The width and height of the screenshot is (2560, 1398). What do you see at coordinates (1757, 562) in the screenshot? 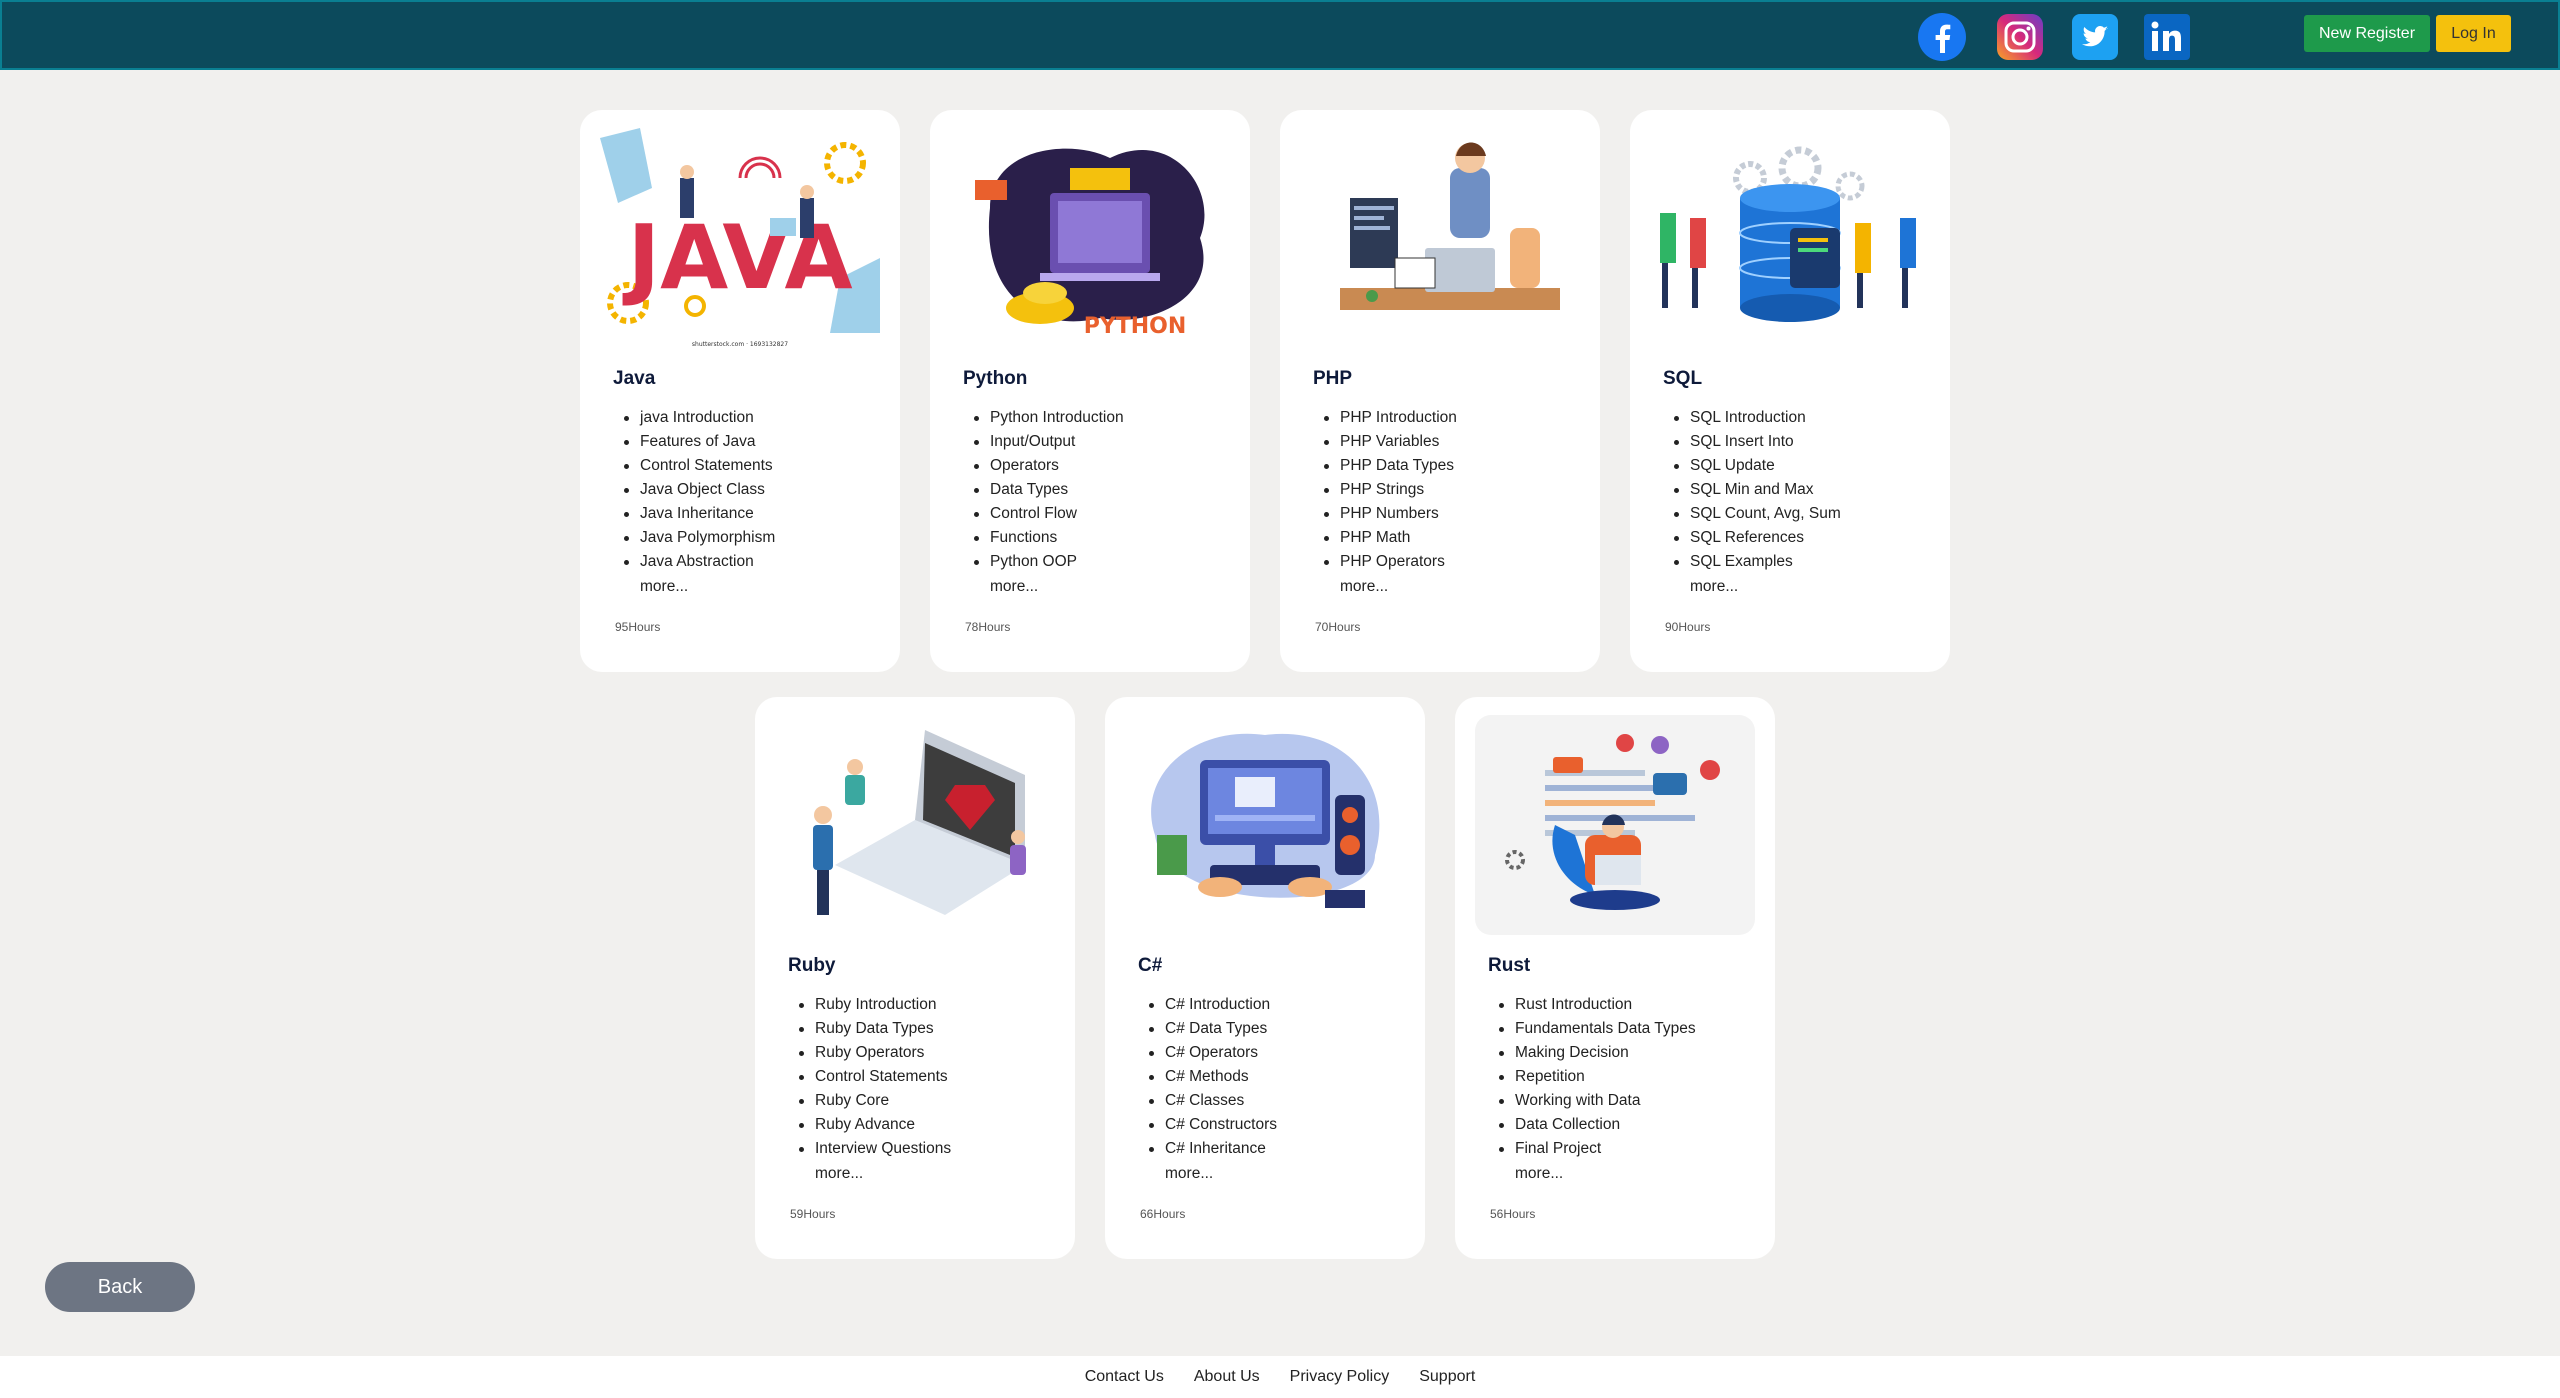
I see `list-item: SQL Examples` at bounding box center [1757, 562].